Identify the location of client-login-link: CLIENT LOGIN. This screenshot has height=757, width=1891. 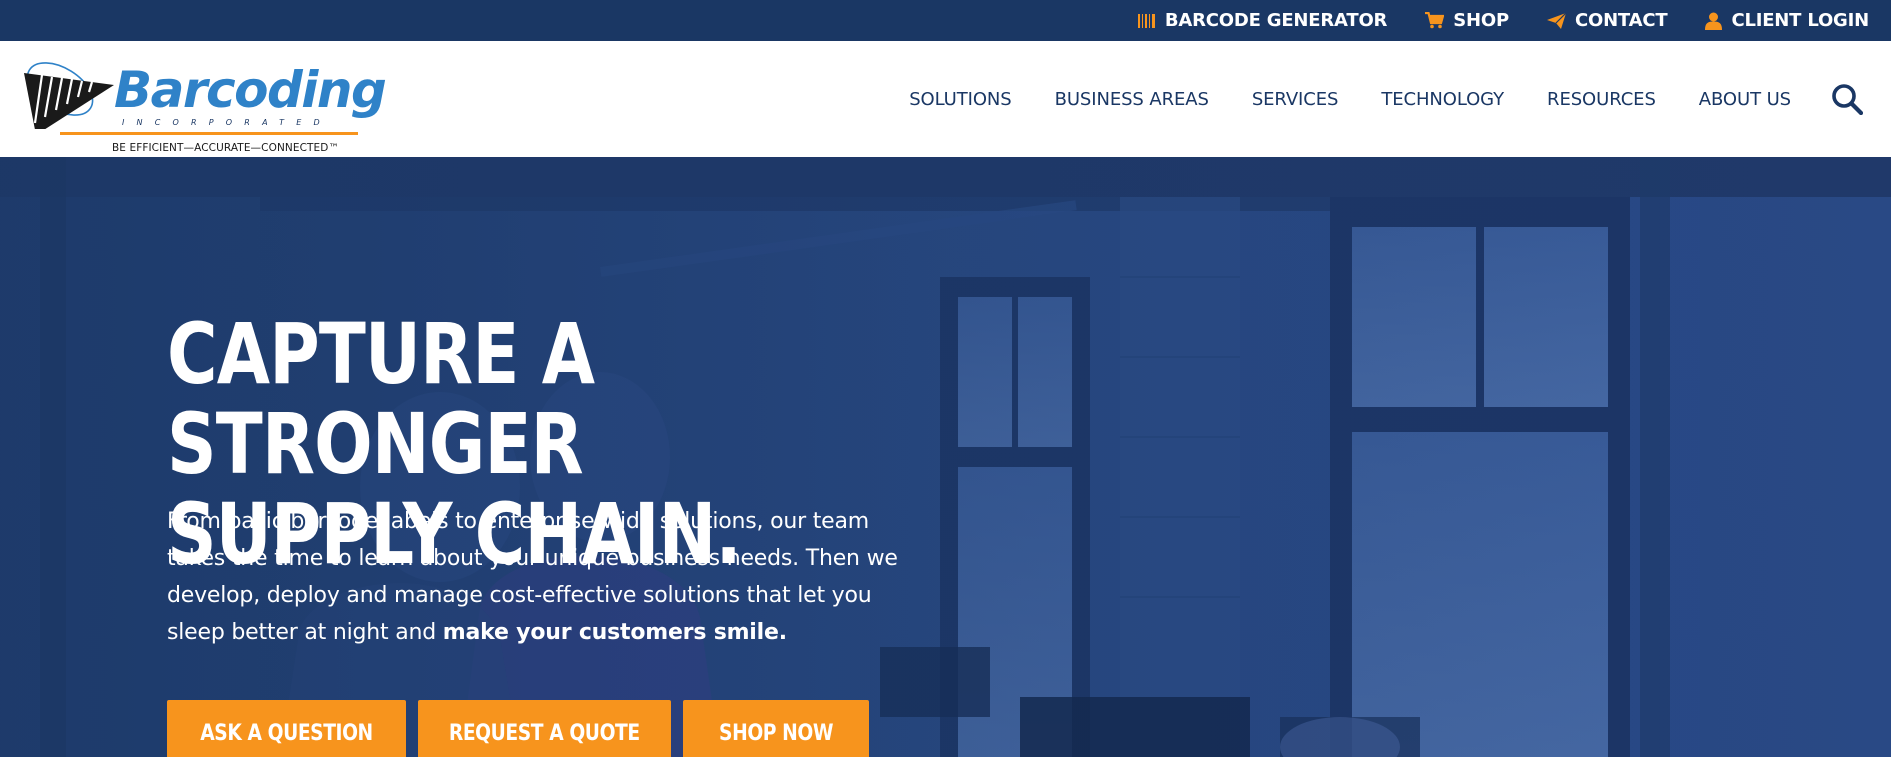
(1787, 20).